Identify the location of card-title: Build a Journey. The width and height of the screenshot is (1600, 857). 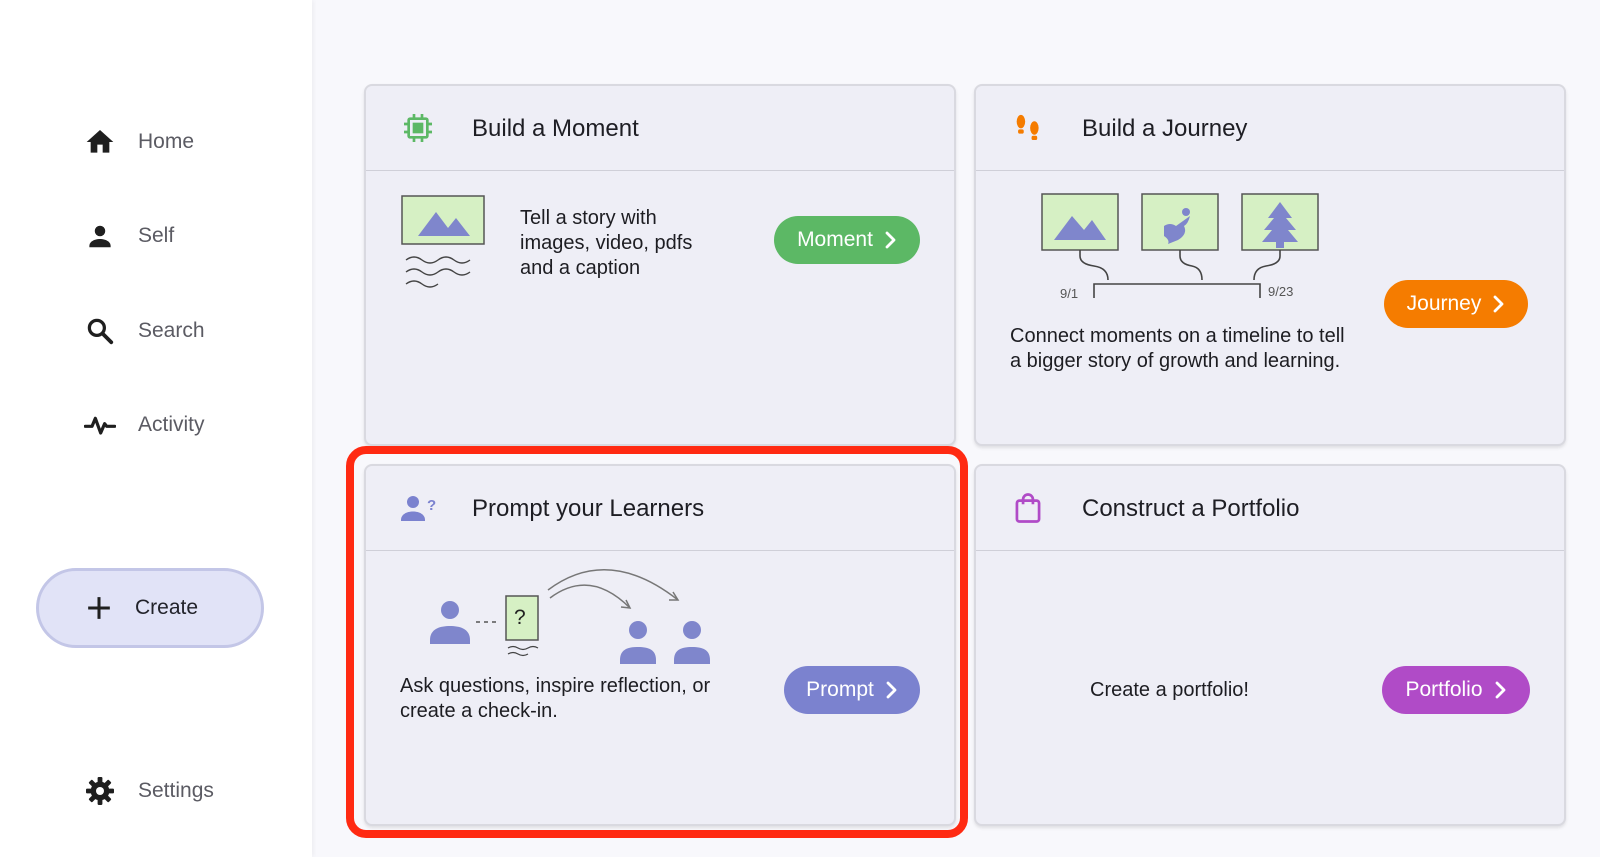
(1165, 128).